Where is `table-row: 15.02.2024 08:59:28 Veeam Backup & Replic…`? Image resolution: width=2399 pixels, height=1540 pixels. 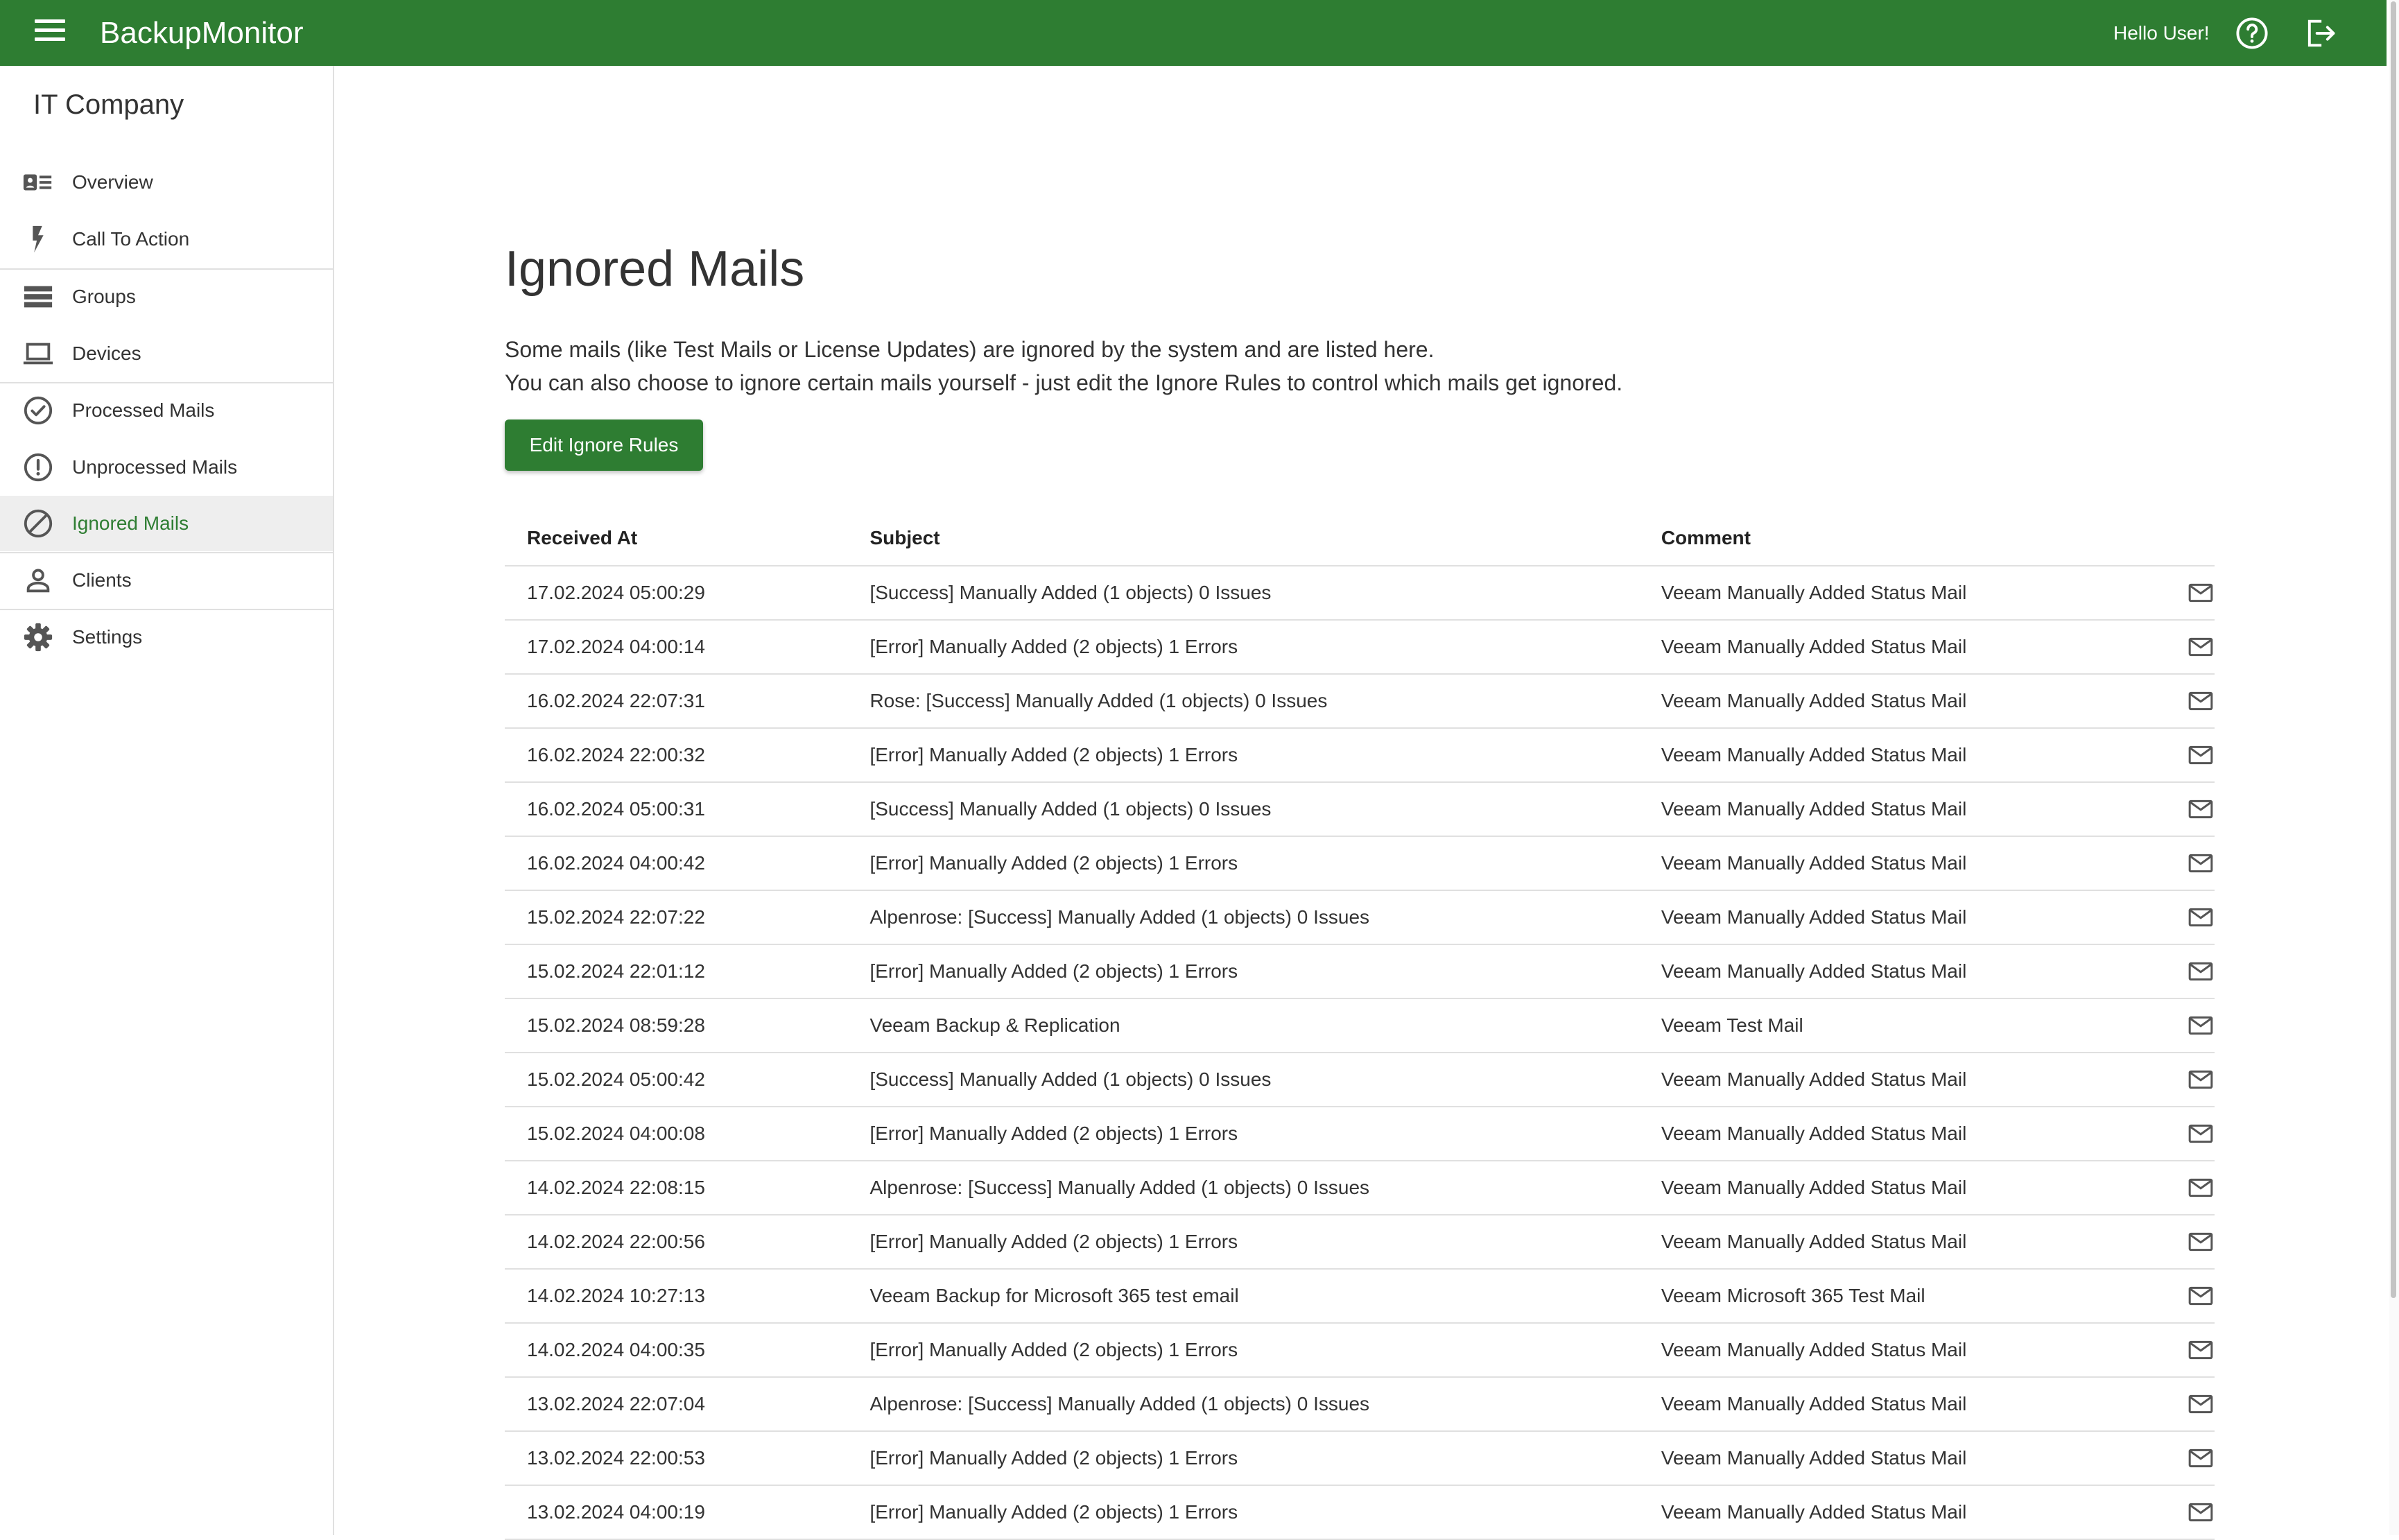 table-row: 15.02.2024 08:59:28 Veeam Backup & Replic… is located at coordinates (1360, 1025).